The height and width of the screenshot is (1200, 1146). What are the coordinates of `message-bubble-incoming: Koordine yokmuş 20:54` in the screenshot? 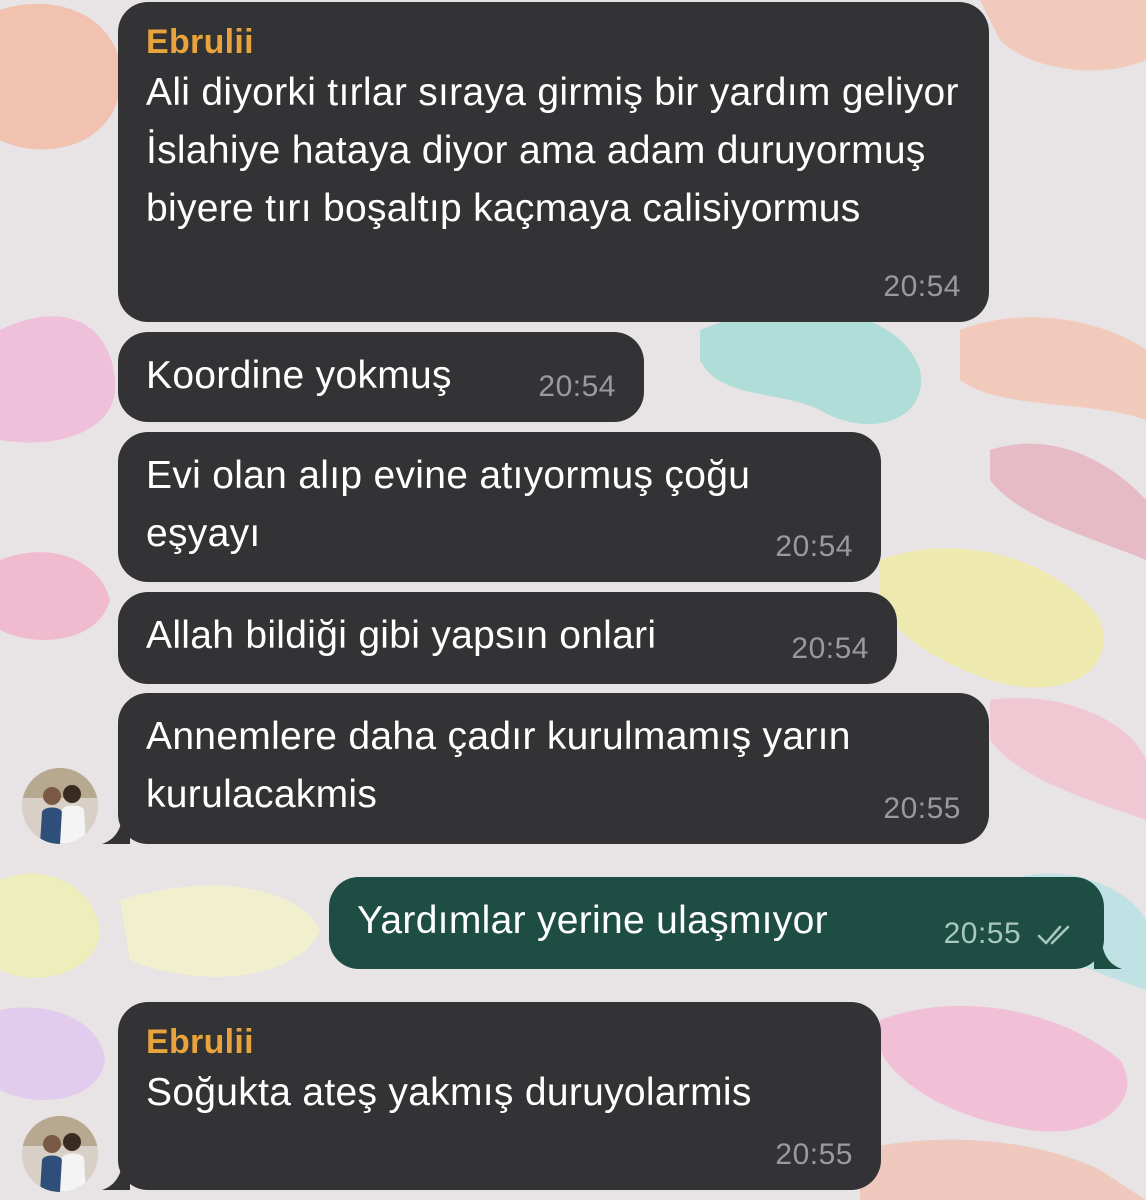 It's located at (381, 377).